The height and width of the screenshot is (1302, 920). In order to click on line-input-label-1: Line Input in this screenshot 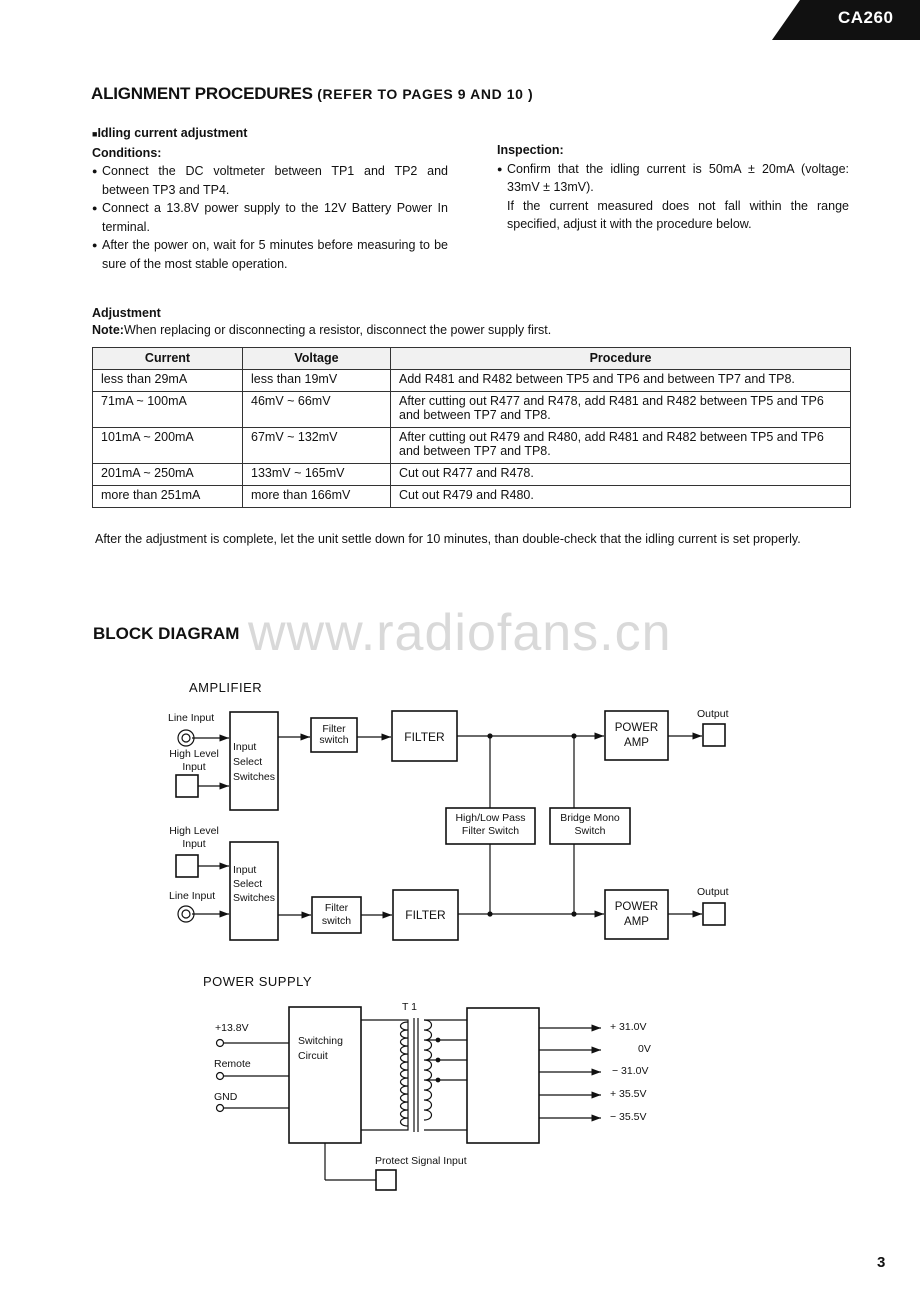, I will do `click(191, 718)`.